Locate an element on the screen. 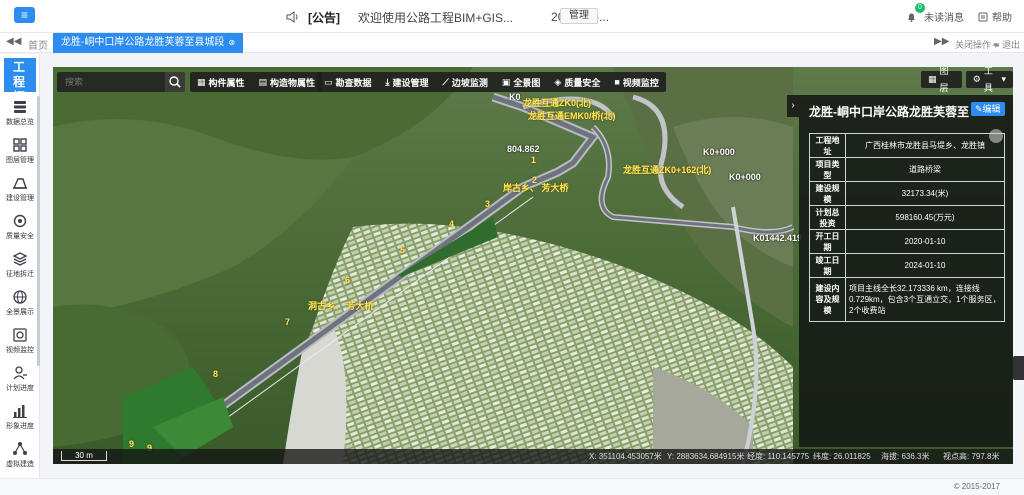  info-key: 建设内容及规模 is located at coordinates (827, 299).